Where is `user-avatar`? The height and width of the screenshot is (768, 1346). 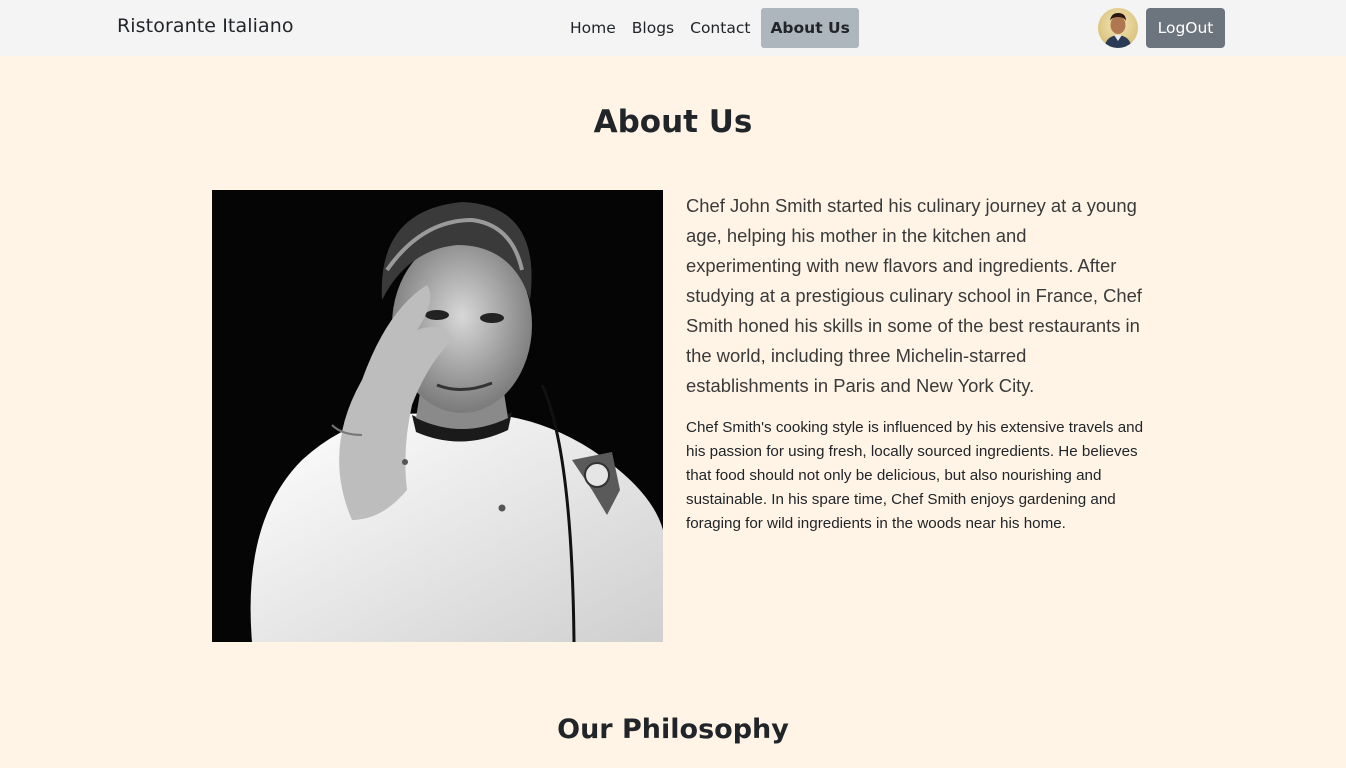 user-avatar is located at coordinates (1118, 28).